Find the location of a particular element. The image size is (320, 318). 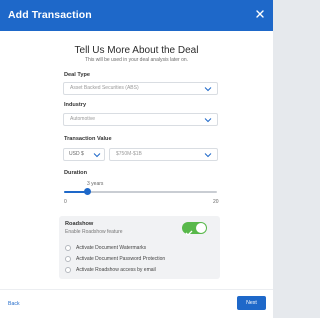

close-icon is located at coordinates (260, 14).